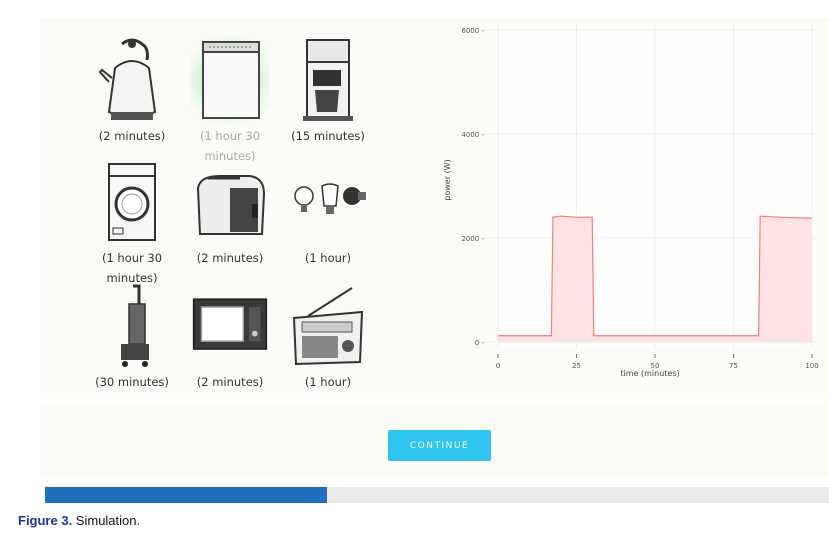  What do you see at coordinates (811, 366) in the screenshot?
I see `x-tick-label: 100` at bounding box center [811, 366].